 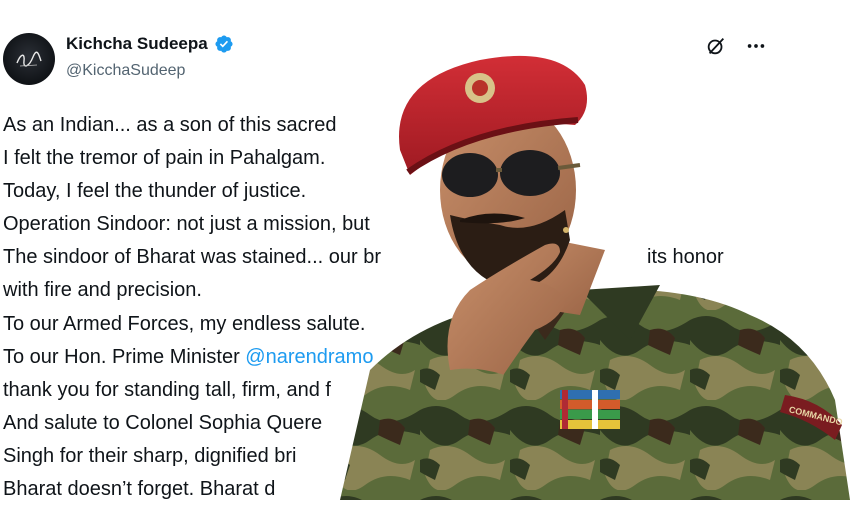 I want to click on tweet-line-text: To our Hon. Prime Minister, so click(x=124, y=356).